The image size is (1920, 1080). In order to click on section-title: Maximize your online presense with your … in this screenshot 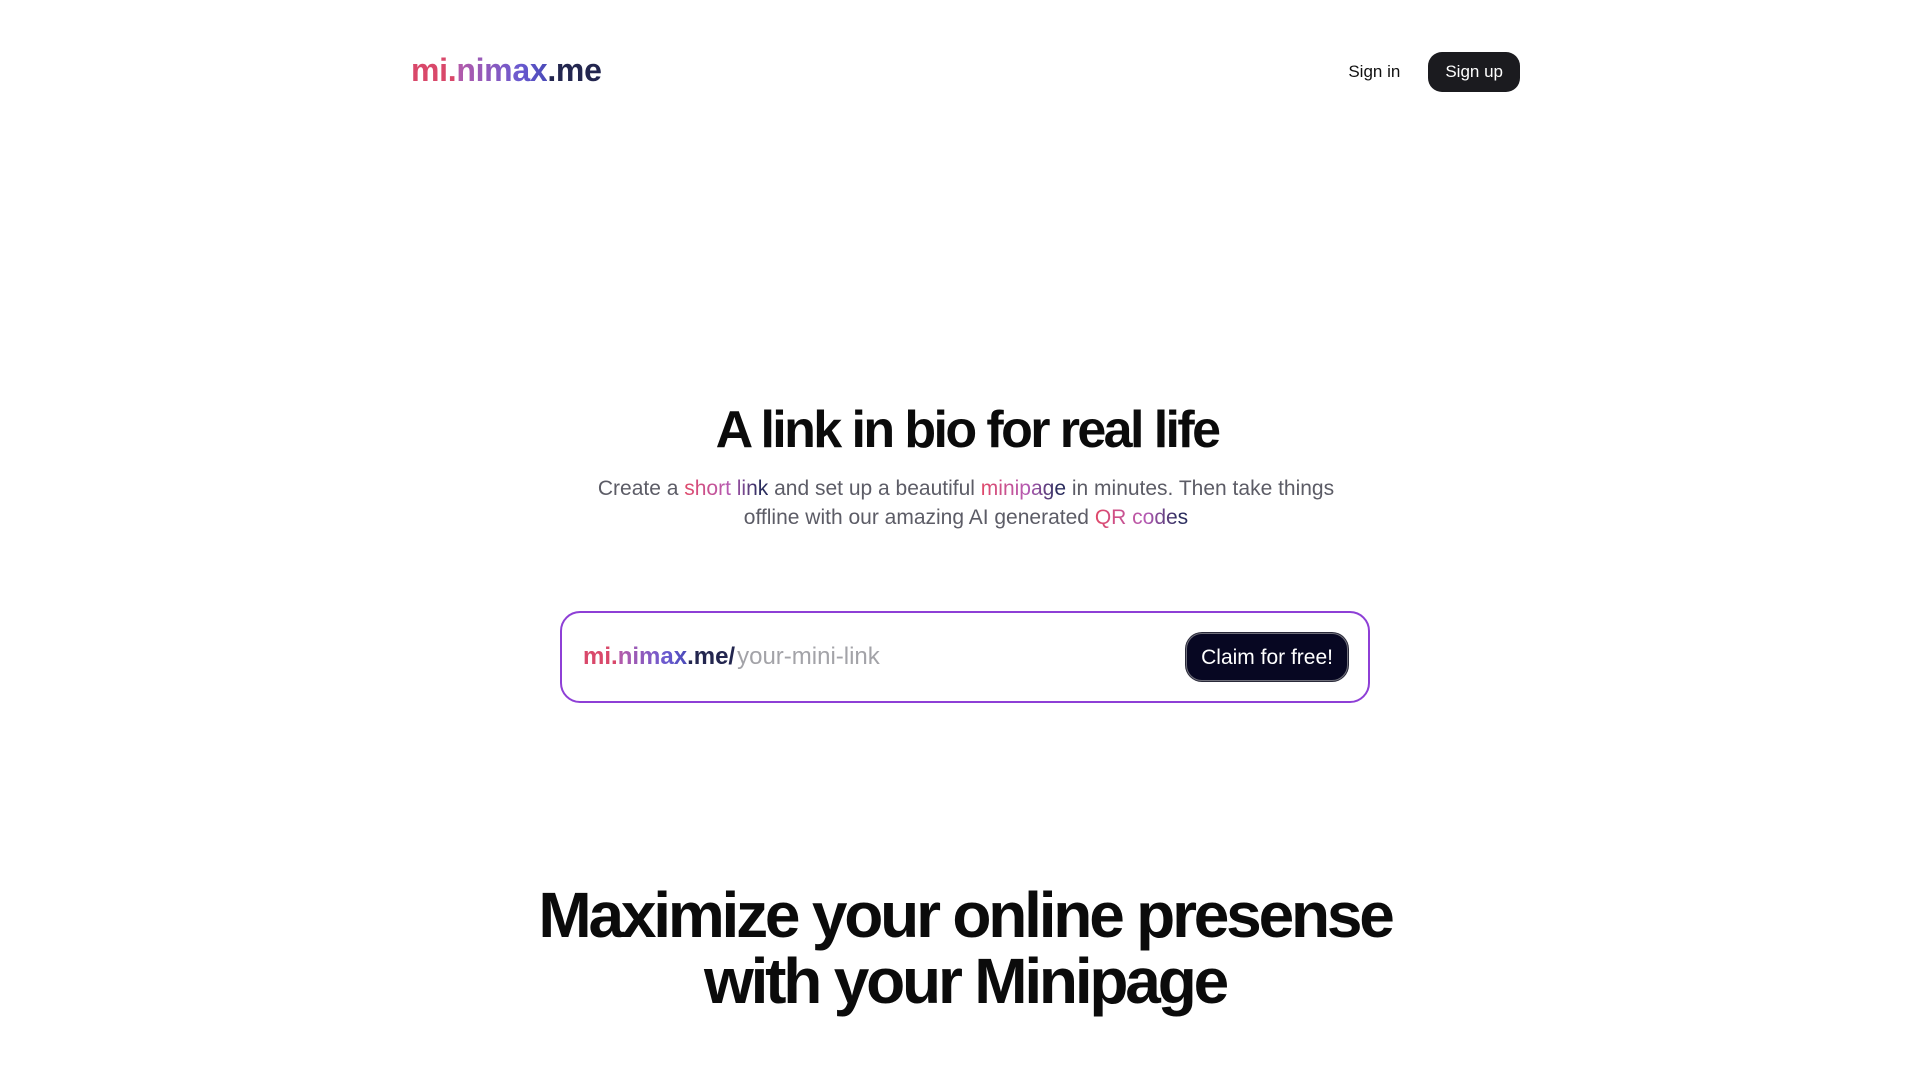, I will do `click(960, 948)`.